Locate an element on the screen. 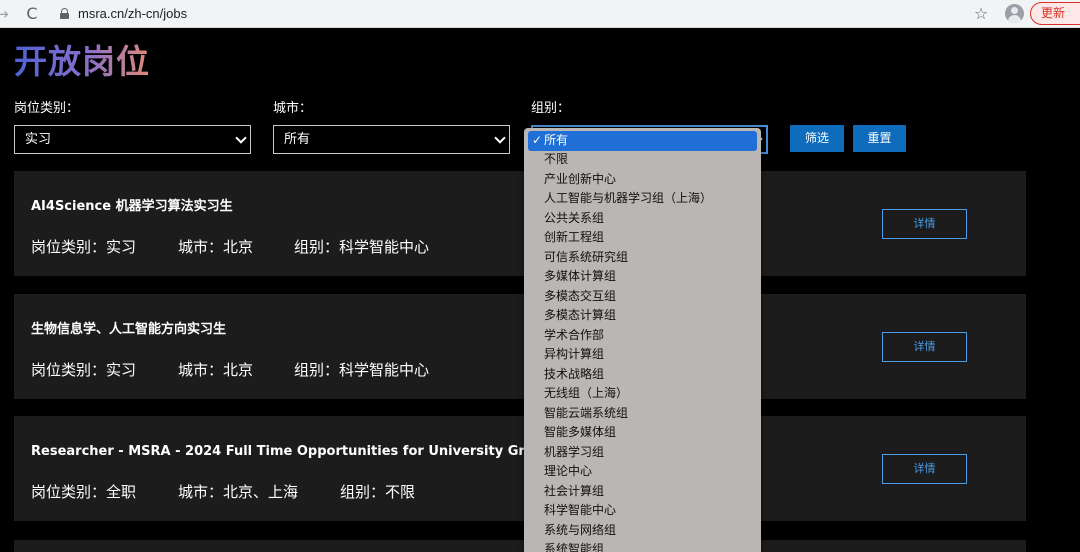  group-option: 多模态计算组 is located at coordinates (642, 316).